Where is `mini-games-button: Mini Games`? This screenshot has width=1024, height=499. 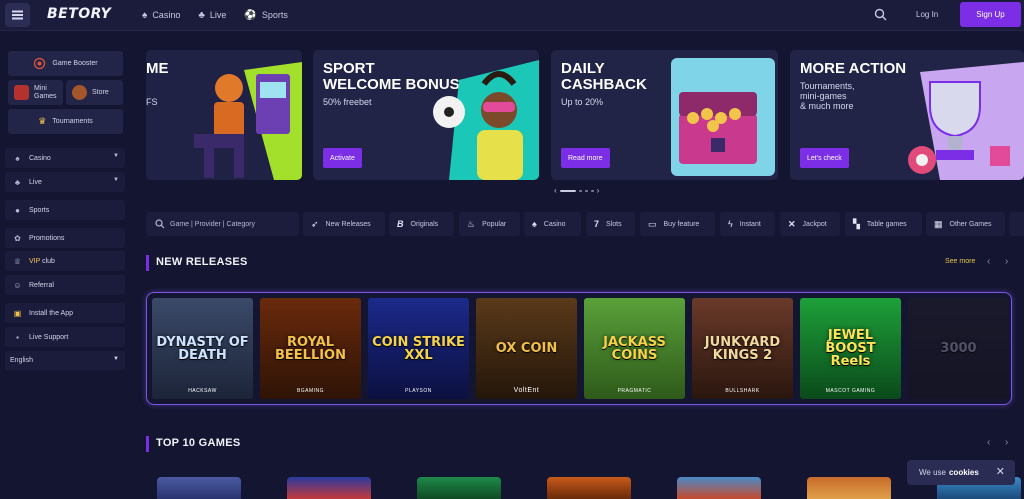
mini-games-button: Mini Games is located at coordinates (35, 92).